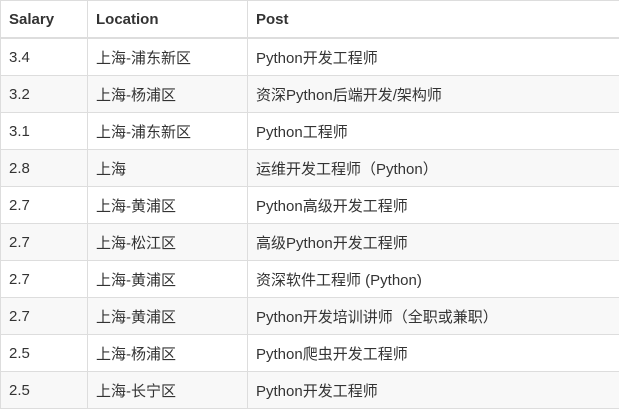 The image size is (619, 409). I want to click on post-cell: 资深Python后端开发/架构师, so click(433, 94).